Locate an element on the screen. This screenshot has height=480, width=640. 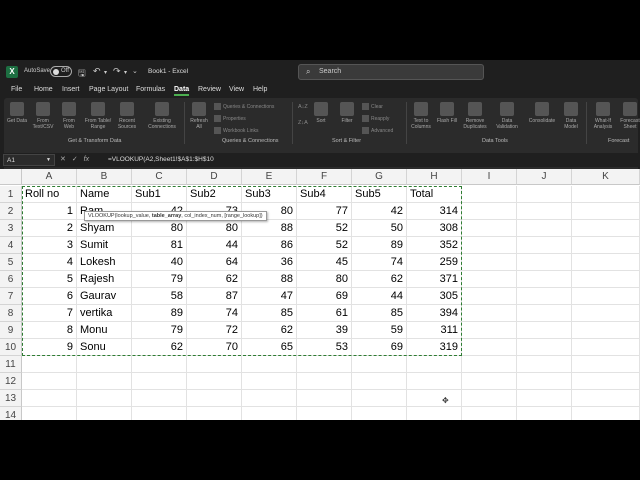
row-header: 14 is located at coordinates (11, 413).